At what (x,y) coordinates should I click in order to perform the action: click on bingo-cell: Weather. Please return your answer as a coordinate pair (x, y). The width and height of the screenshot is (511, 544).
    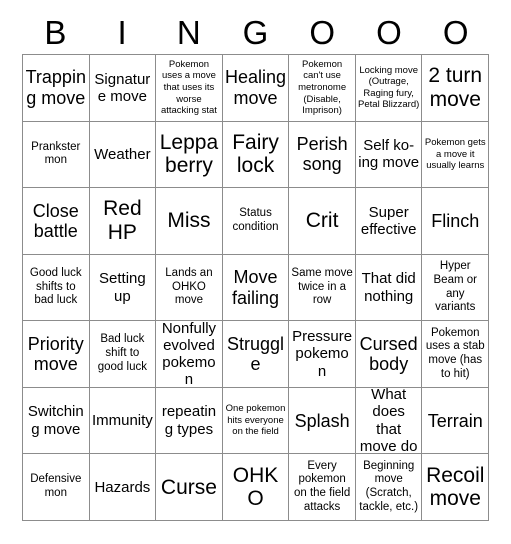
    Looking at the image, I should click on (123, 155).